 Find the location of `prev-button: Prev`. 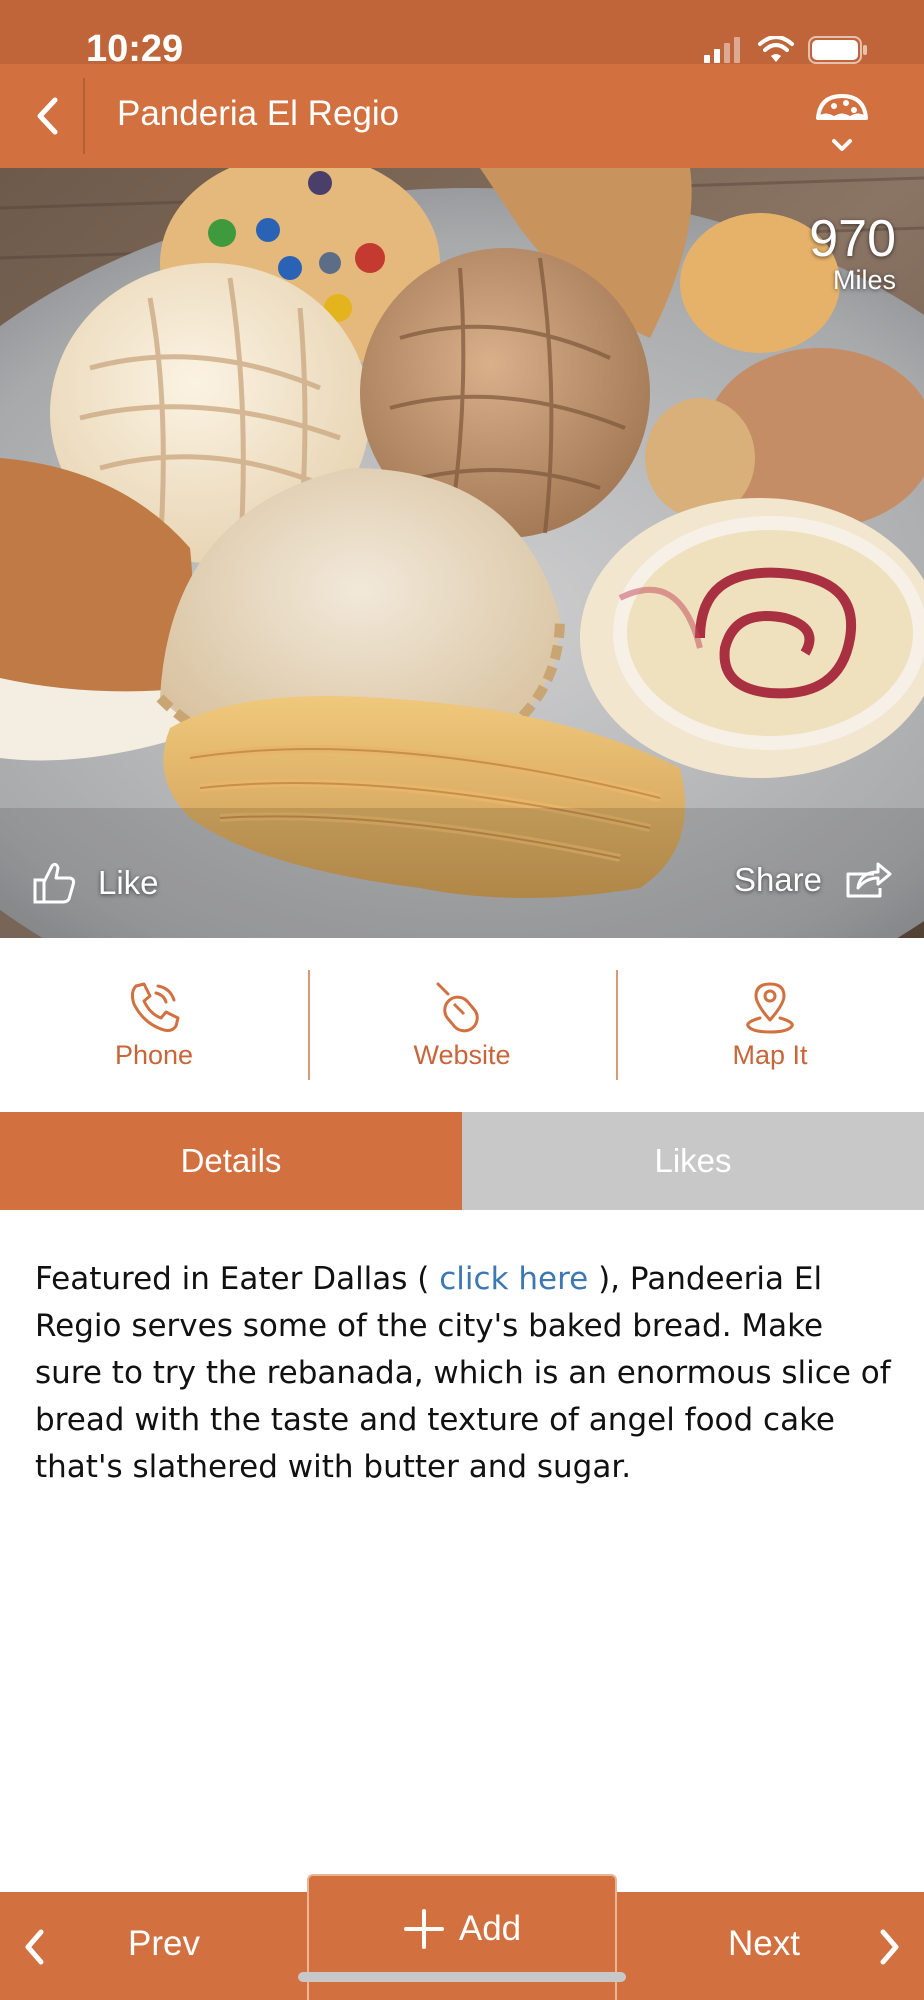

prev-button: Prev is located at coordinates (153, 1946).